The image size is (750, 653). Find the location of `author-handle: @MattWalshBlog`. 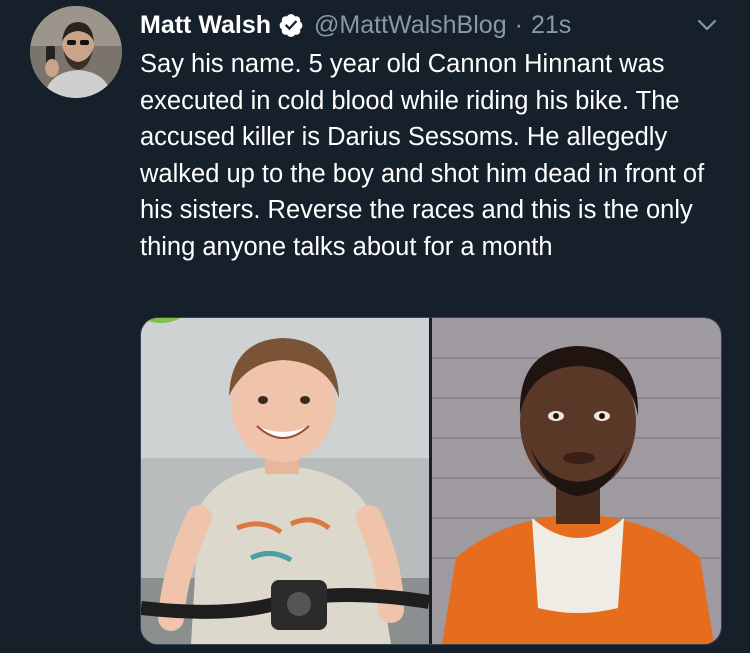

author-handle: @MattWalshBlog is located at coordinates (410, 25).